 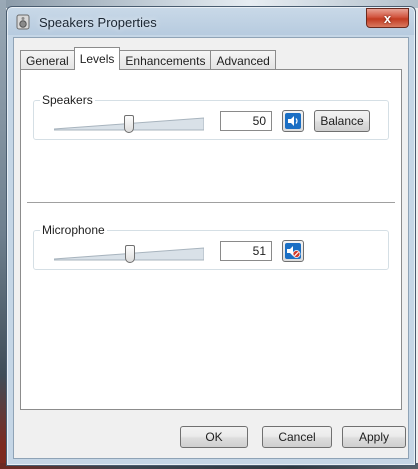 What do you see at coordinates (97, 58) in the screenshot?
I see `tab-levels: Levels` at bounding box center [97, 58].